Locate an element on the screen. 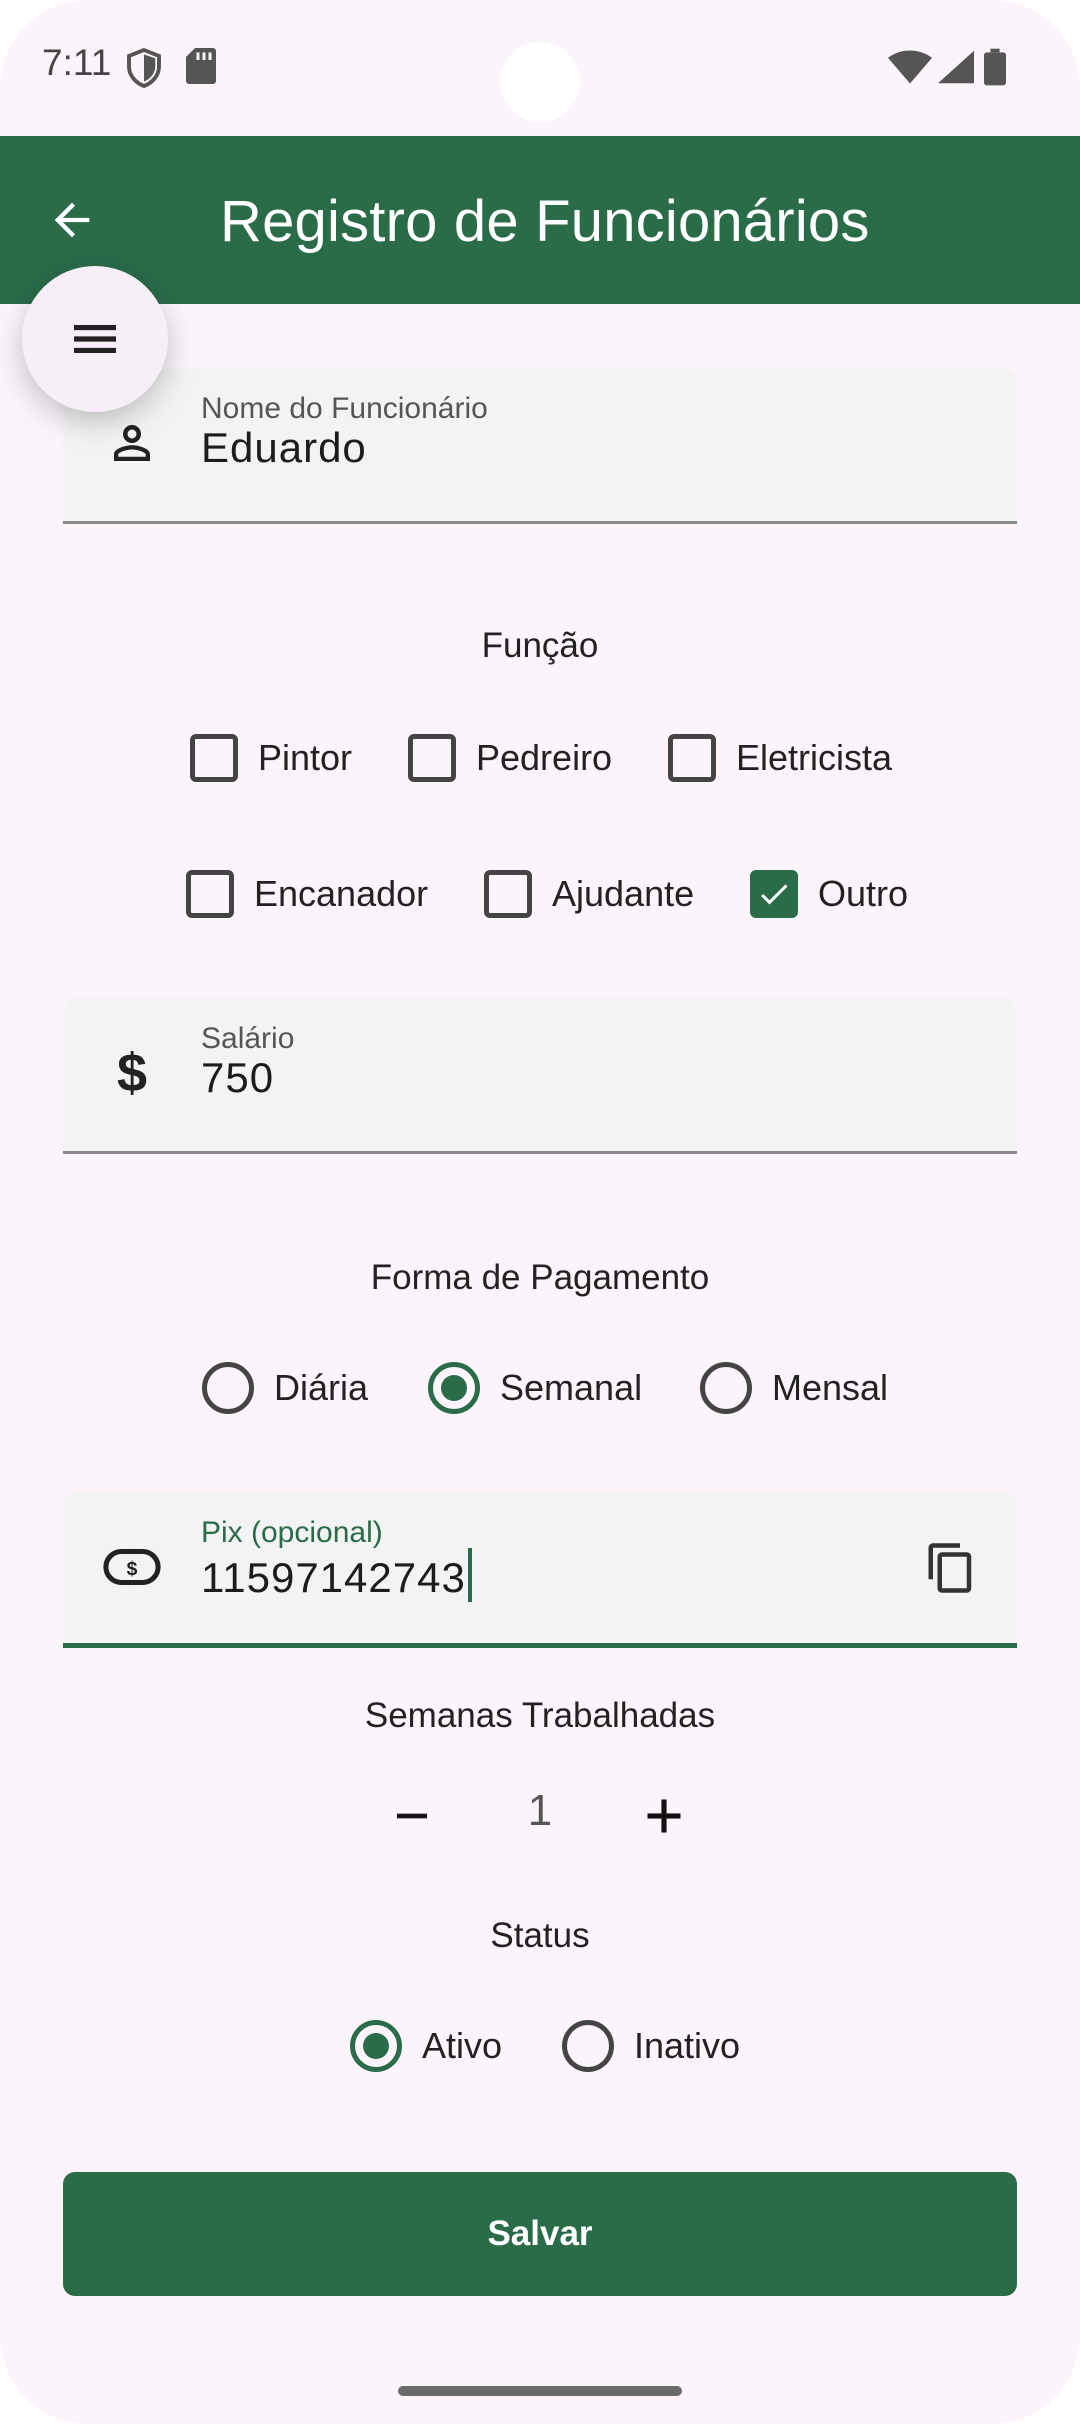  page-title: Registro de Funcionários is located at coordinates (545, 221).